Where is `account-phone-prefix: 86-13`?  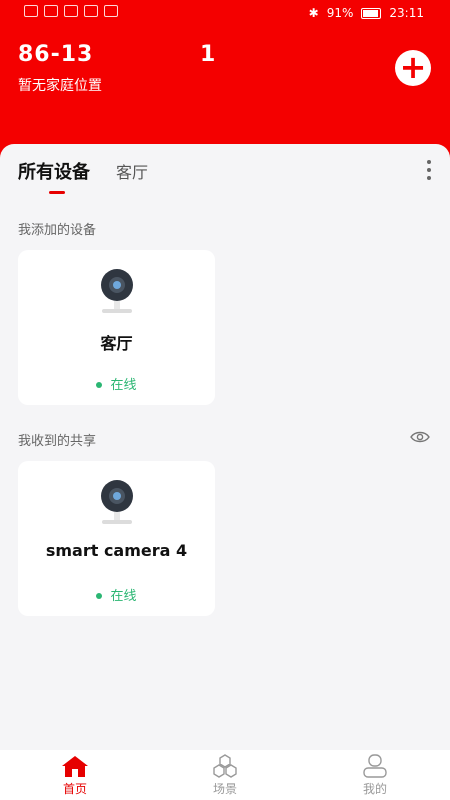 account-phone-prefix: 86-13 is located at coordinates (55, 54).